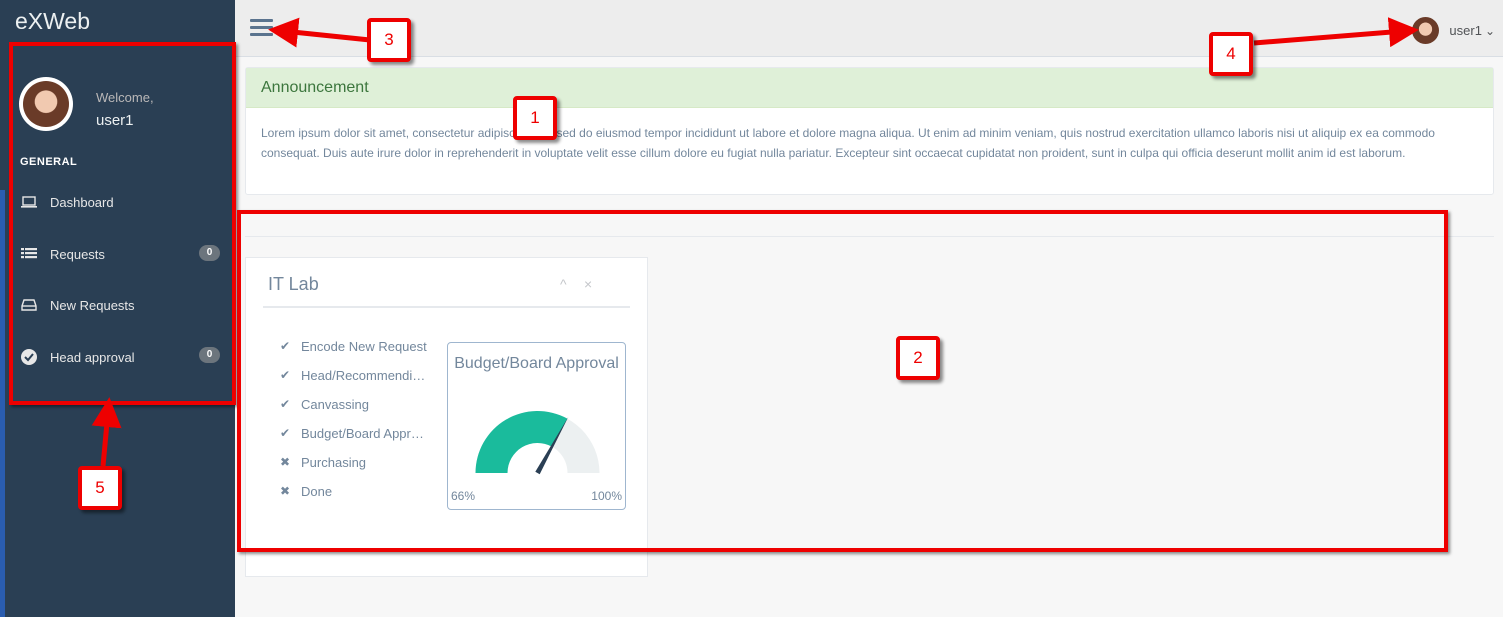 The width and height of the screenshot is (1503, 617). Describe the element at coordinates (918, 358) in the screenshot. I see `callout-2: 2` at that location.